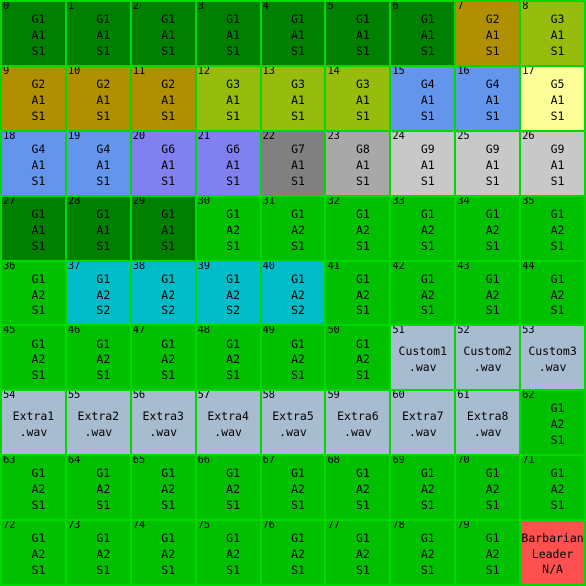 This screenshot has height=586, width=586. I want to click on grid-cell: 29 G1 A1 S1, so click(163, 228).